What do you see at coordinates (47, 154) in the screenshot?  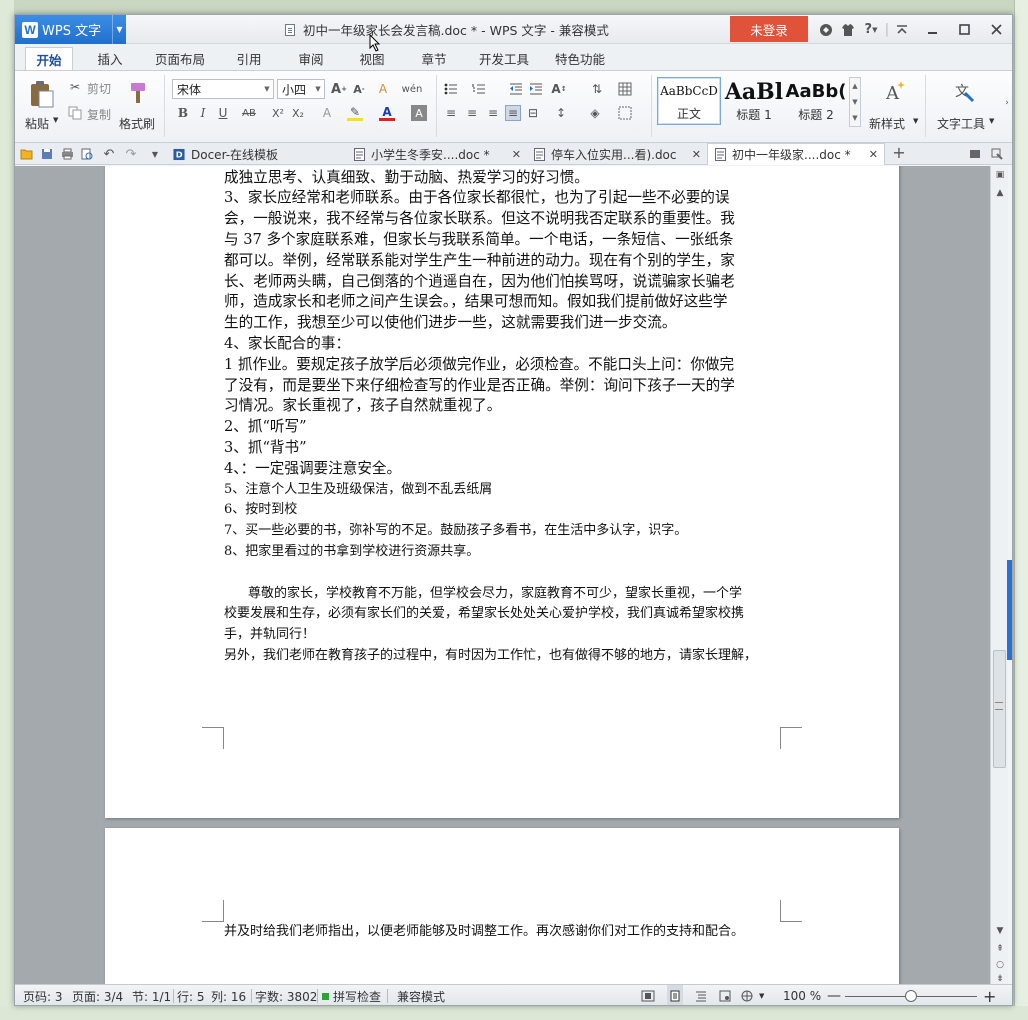 I see `save-icon` at bounding box center [47, 154].